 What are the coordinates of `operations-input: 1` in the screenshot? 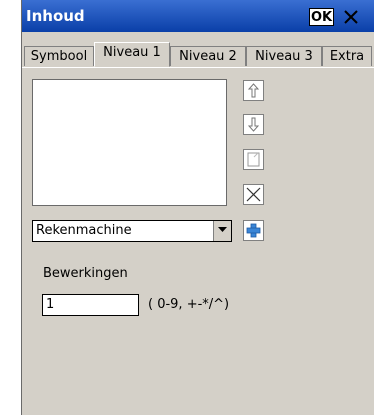 It's located at (90, 305).